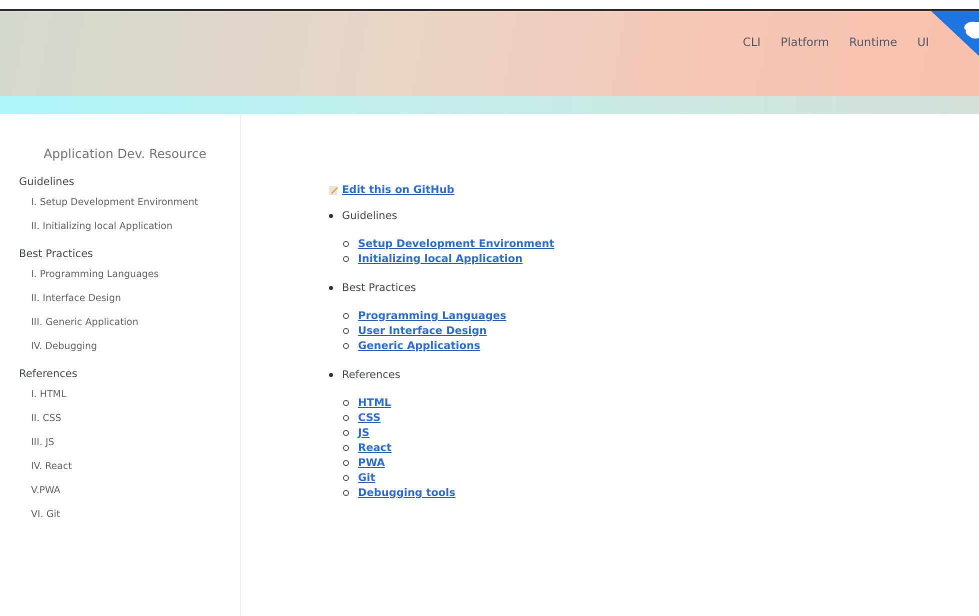  Describe the element at coordinates (955, 33) in the screenshot. I see `corner-drawing` at that location.